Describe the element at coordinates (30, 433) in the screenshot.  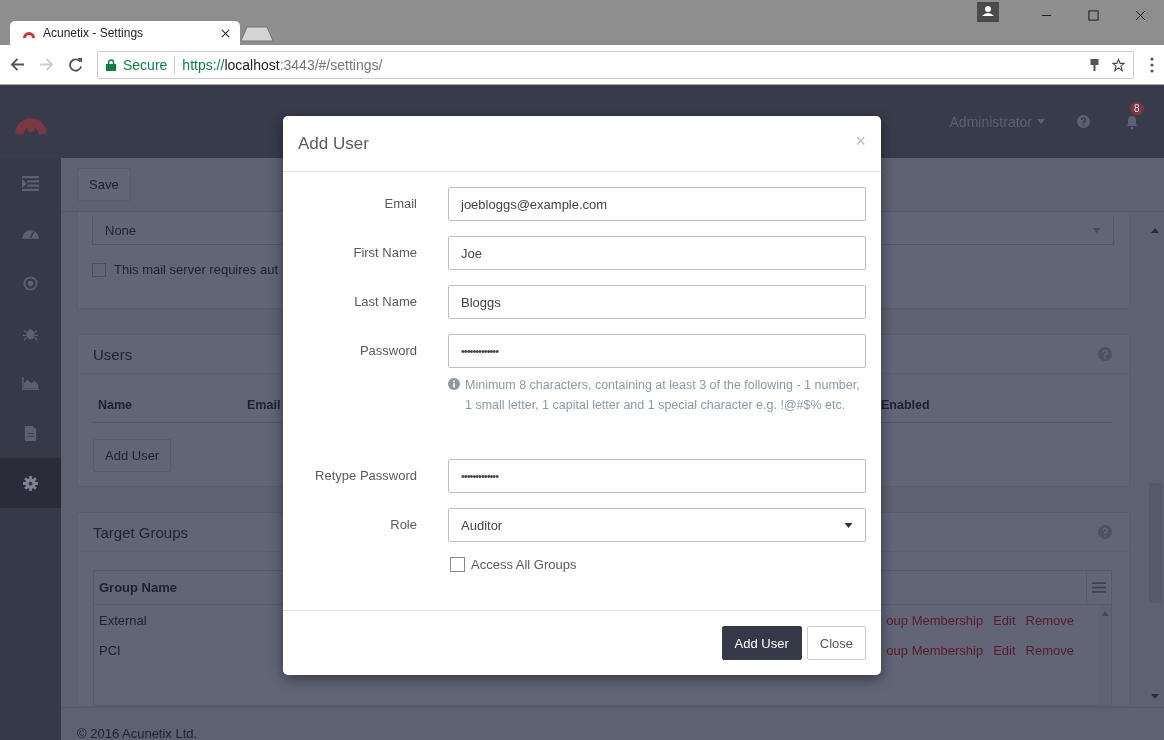
I see `document-icon` at that location.